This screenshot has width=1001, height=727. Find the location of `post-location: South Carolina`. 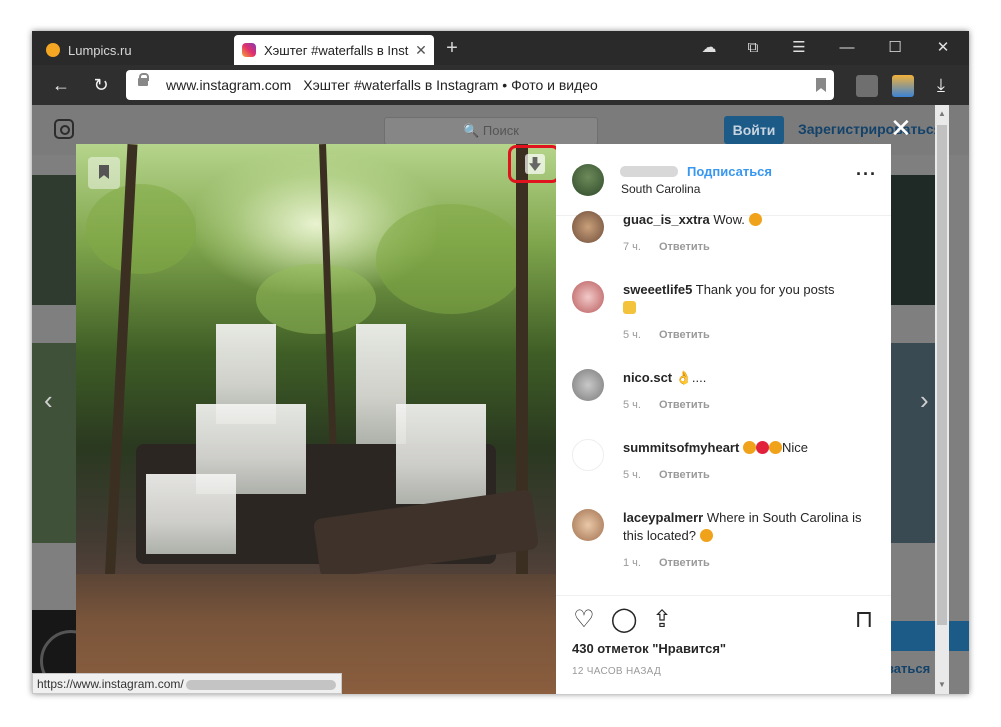

post-location: South Carolina is located at coordinates (660, 189).